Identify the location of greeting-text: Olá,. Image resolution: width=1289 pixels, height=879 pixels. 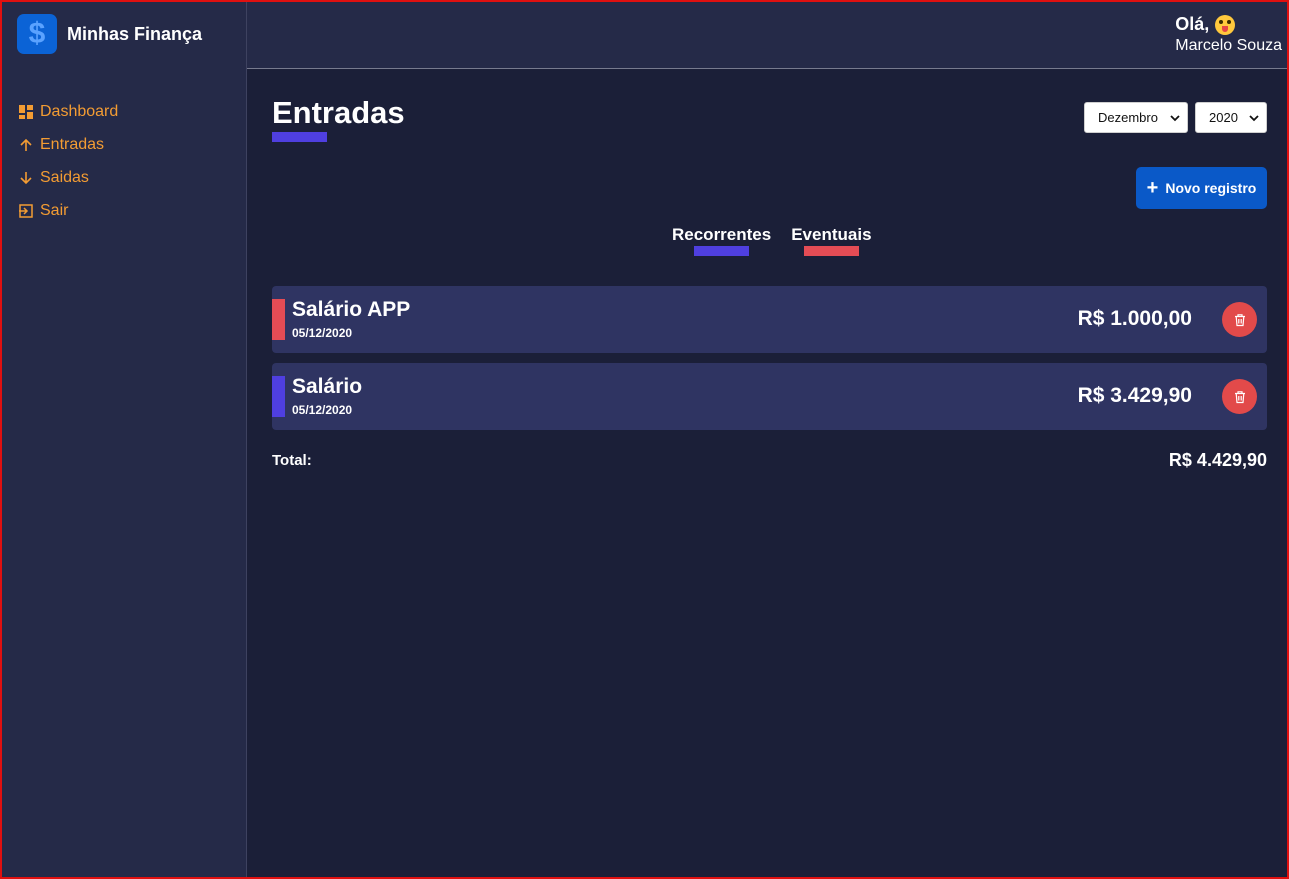
(1192, 24).